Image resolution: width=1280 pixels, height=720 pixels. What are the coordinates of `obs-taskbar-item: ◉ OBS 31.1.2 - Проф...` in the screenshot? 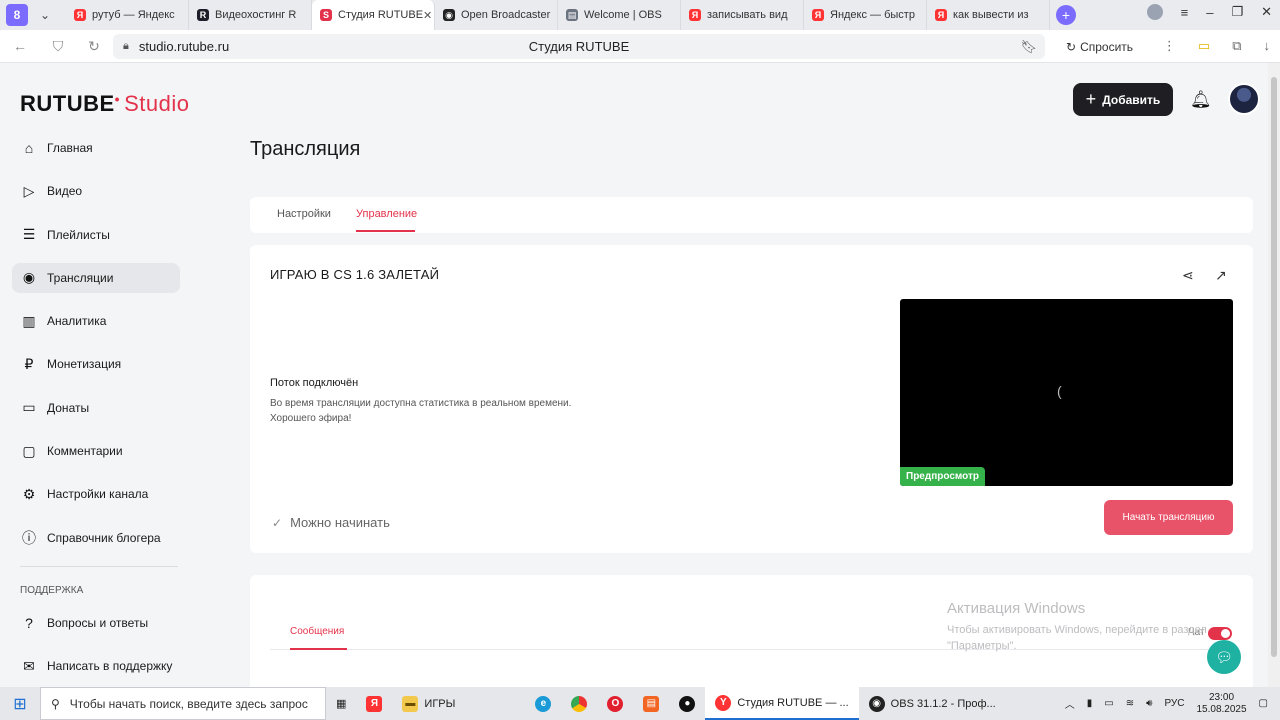 It's located at (932, 703).